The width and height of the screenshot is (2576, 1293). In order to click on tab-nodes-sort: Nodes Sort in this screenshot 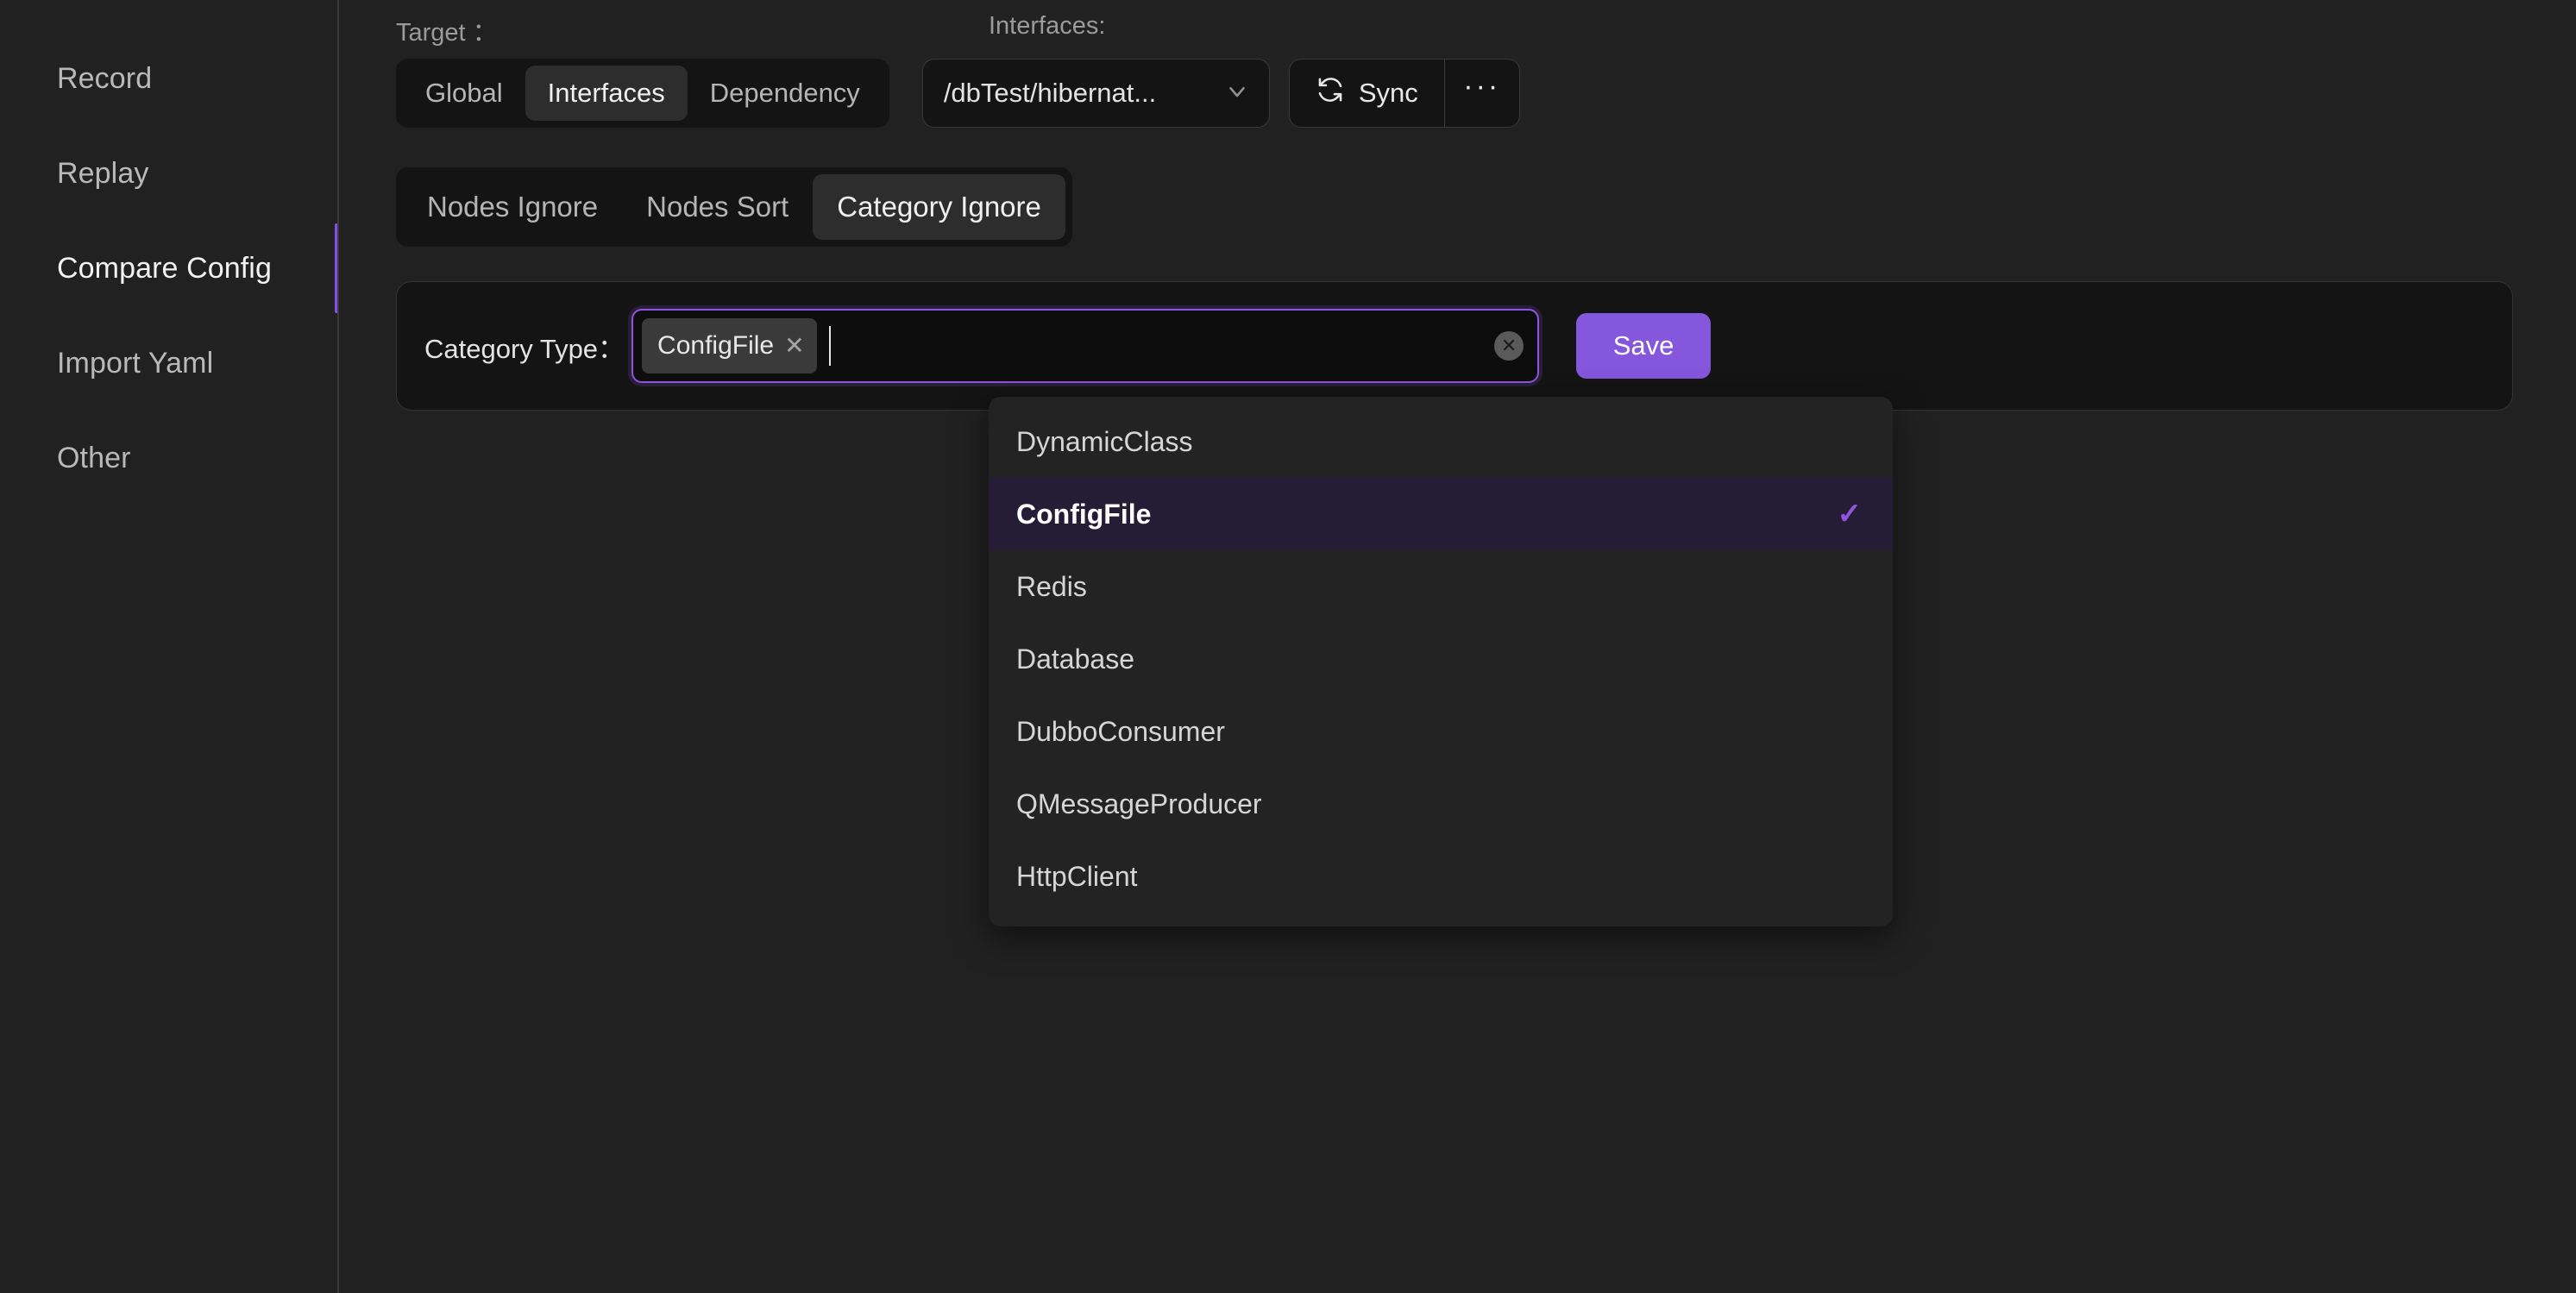, I will do `click(717, 207)`.